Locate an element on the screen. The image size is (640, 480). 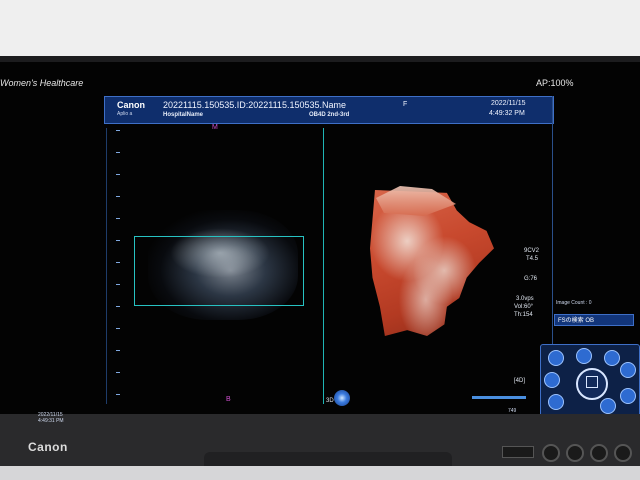
volume-angle-label: Vol:60° is located at coordinates (524, 307).